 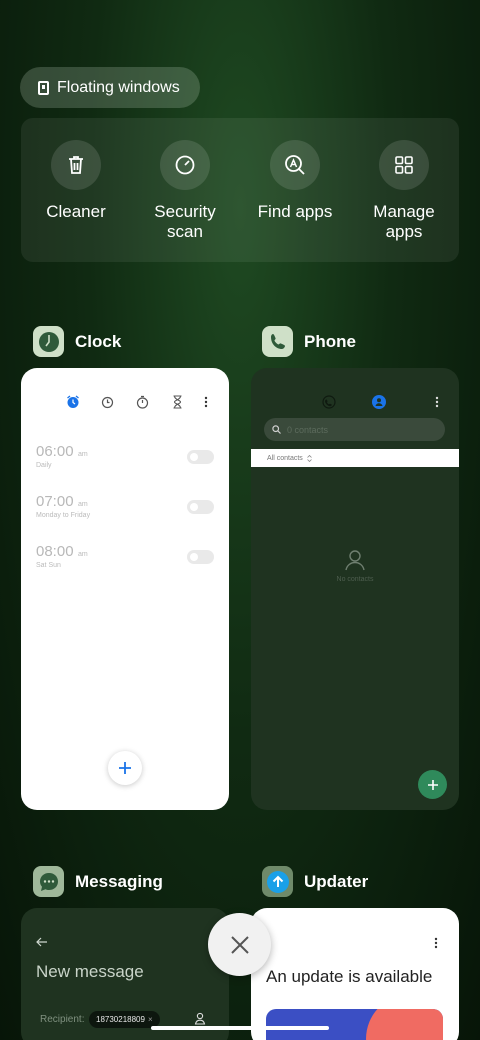 What do you see at coordinates (185, 221) in the screenshot?
I see `security-scan-label: Security scan` at bounding box center [185, 221].